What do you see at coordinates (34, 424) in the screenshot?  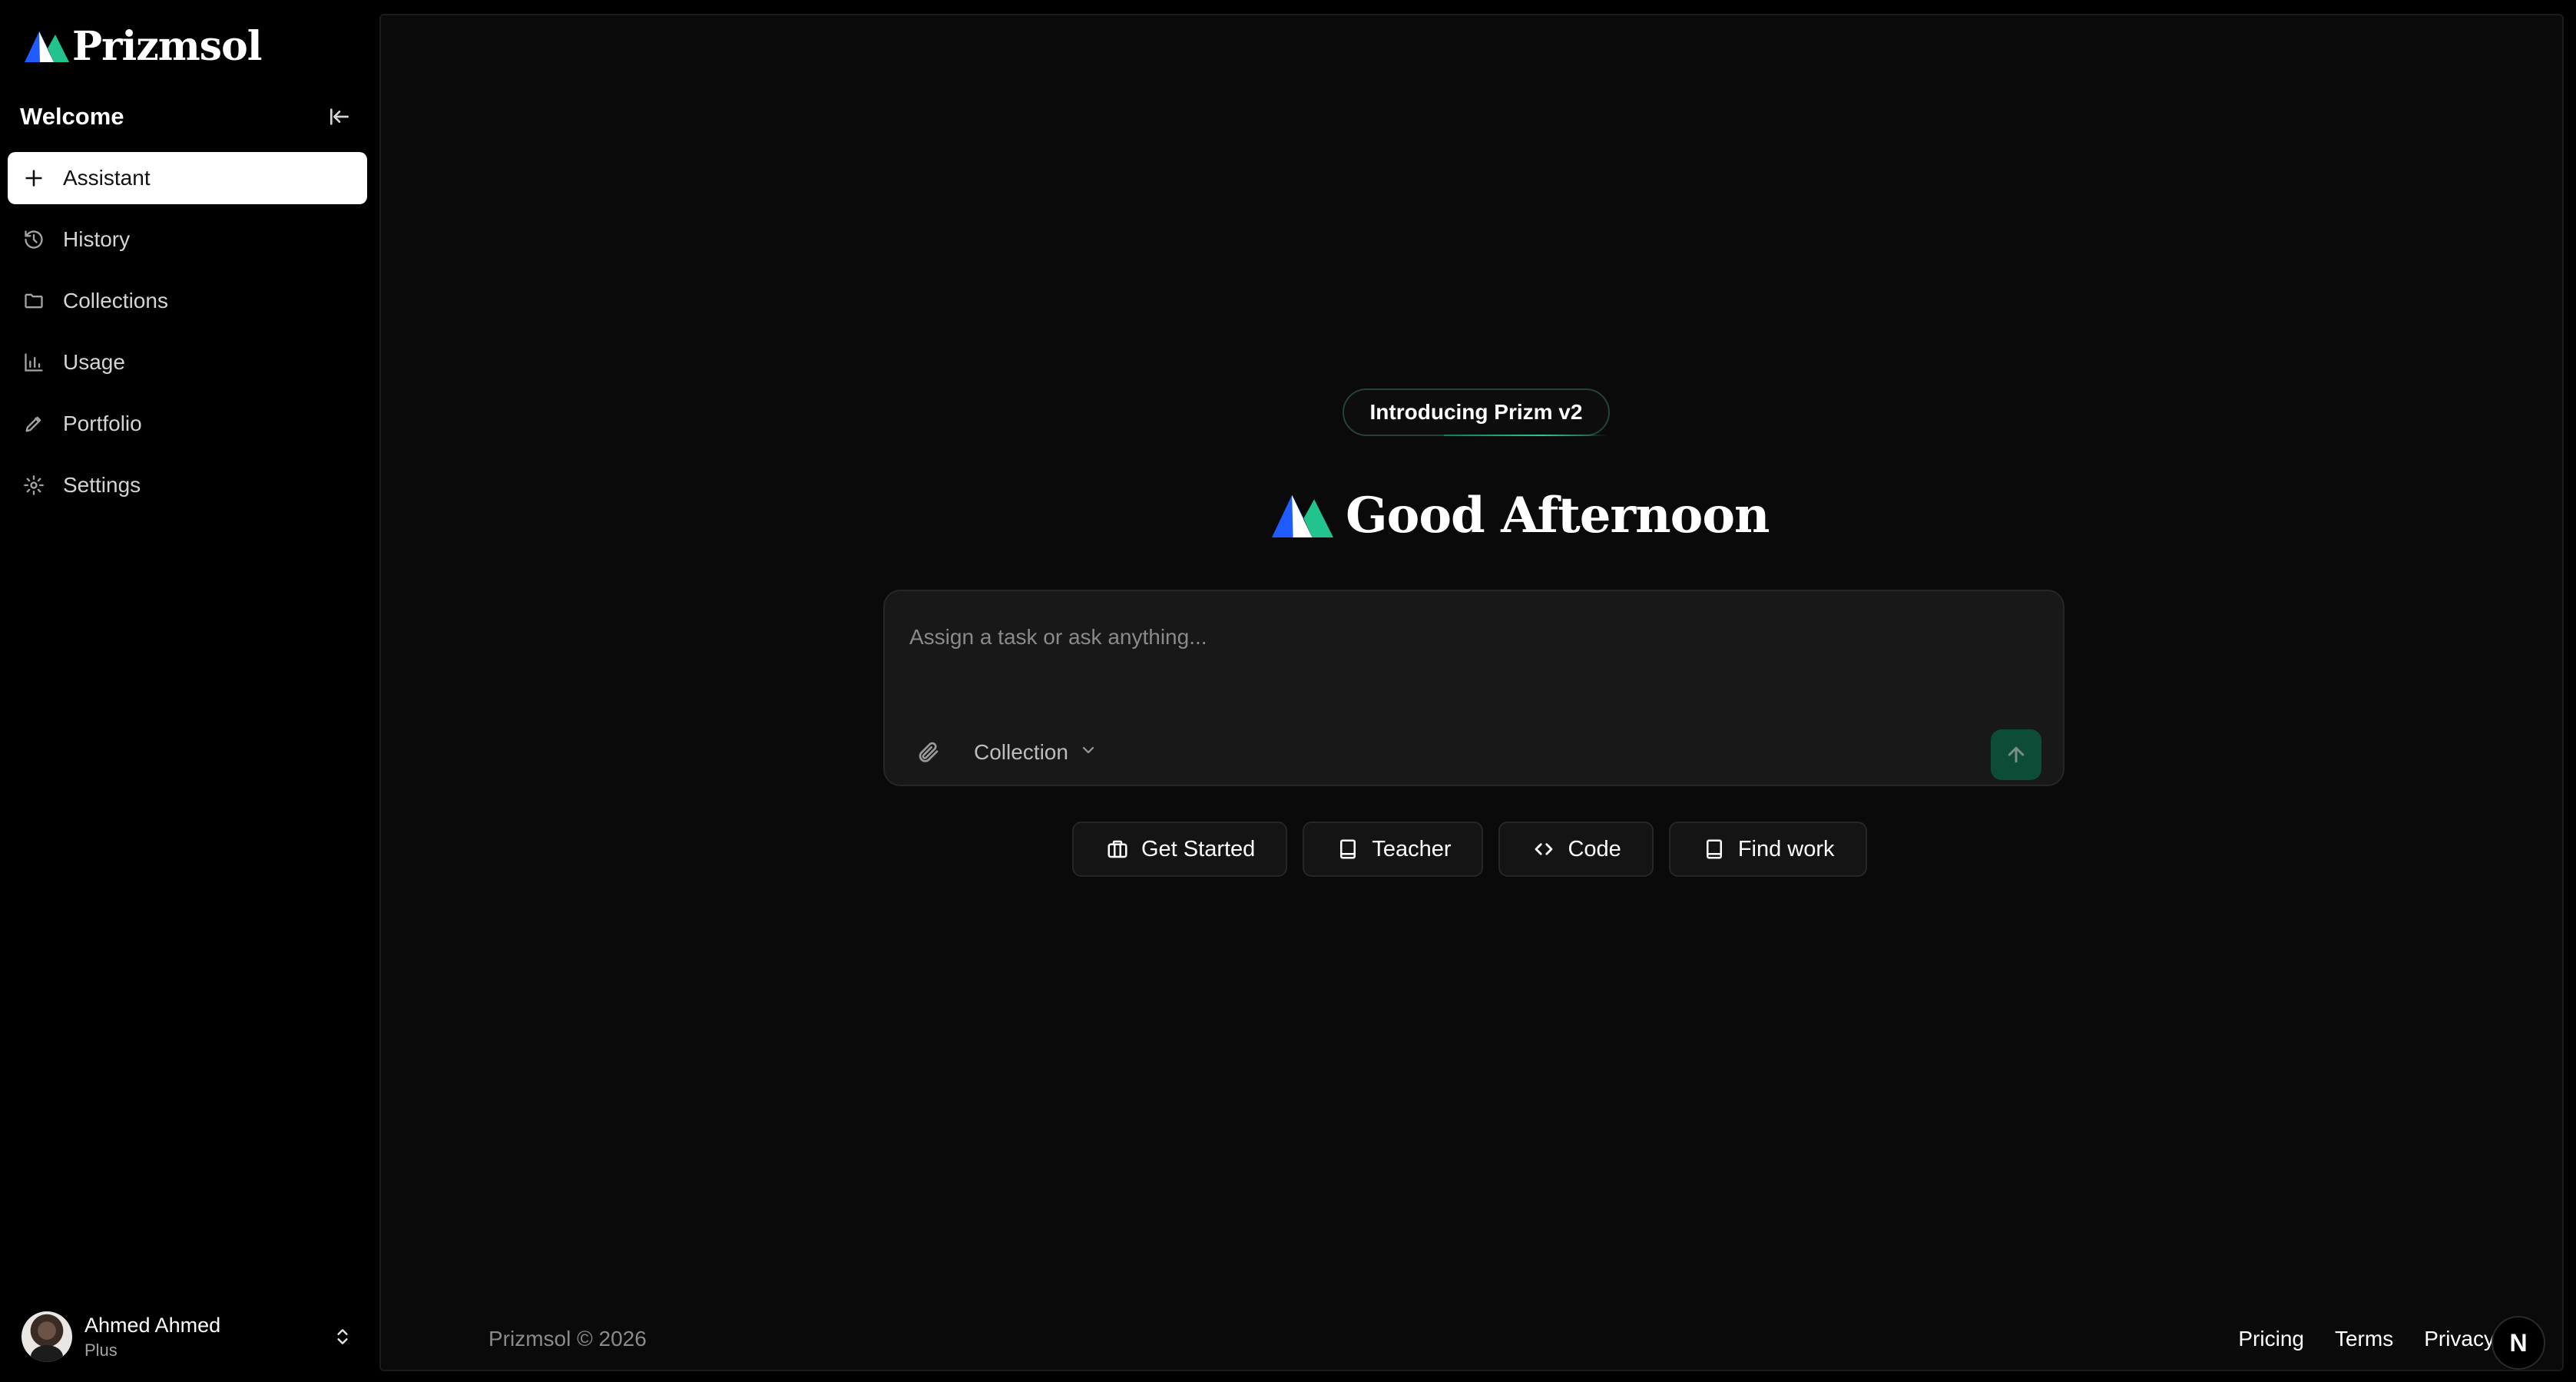 I see `pen-icon` at bounding box center [34, 424].